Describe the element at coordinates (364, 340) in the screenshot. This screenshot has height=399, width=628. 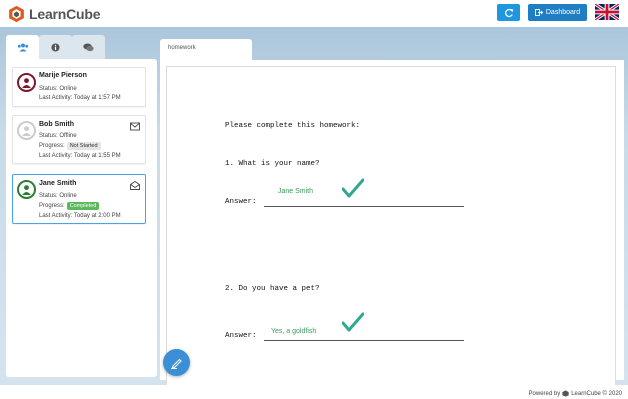
I see `answer-2-line` at that location.